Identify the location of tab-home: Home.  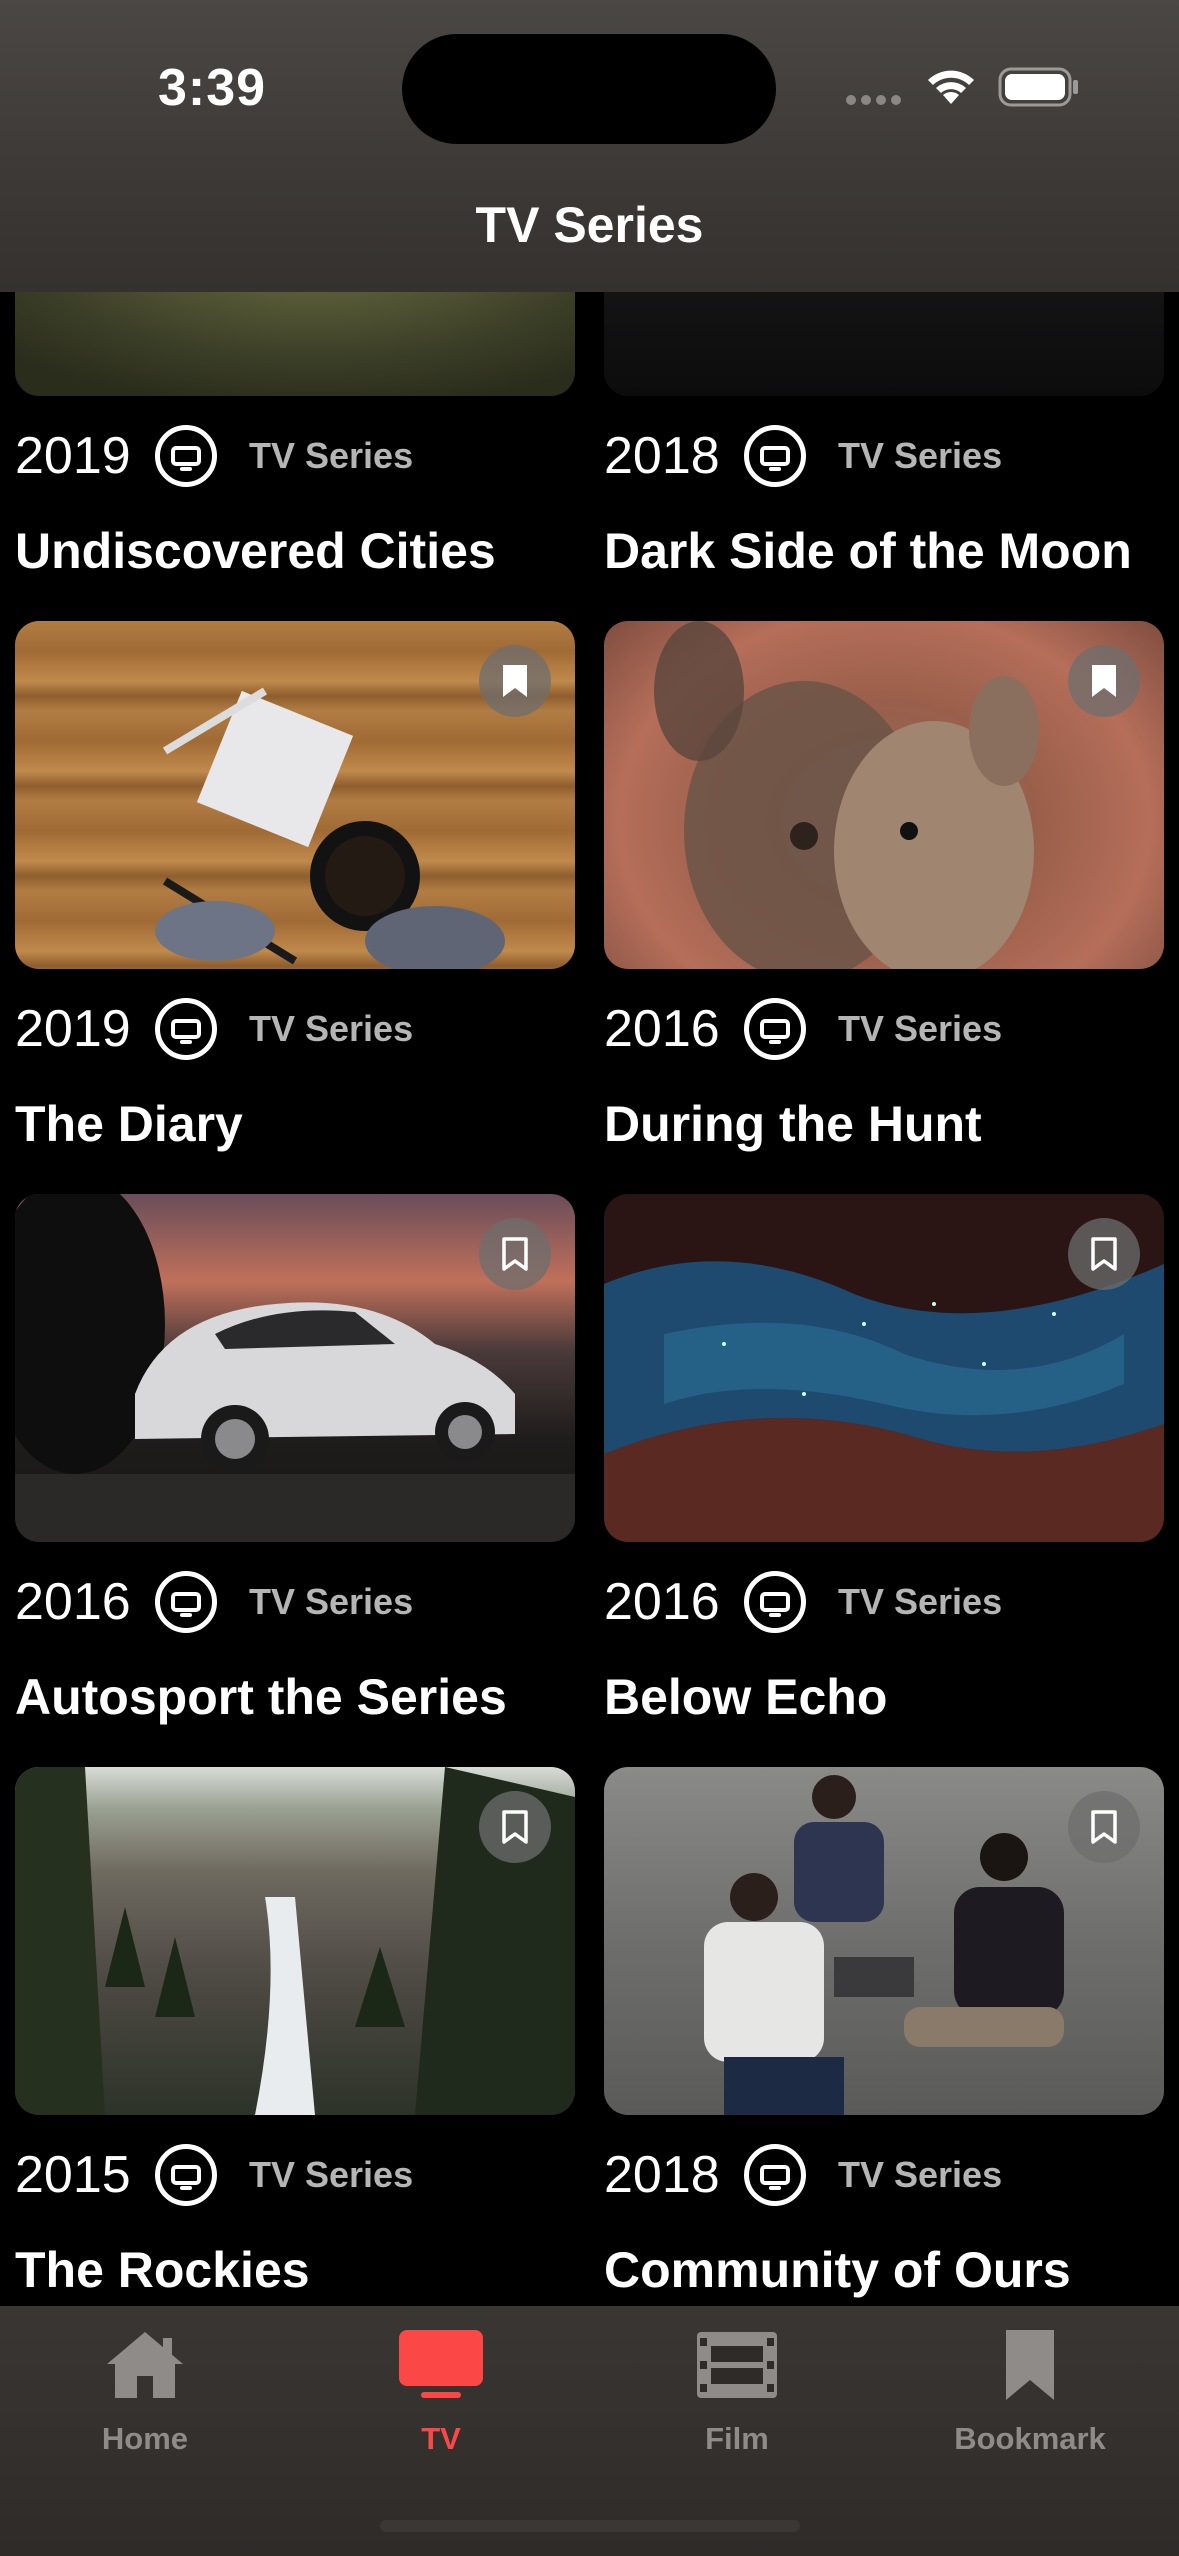
(145, 2392).